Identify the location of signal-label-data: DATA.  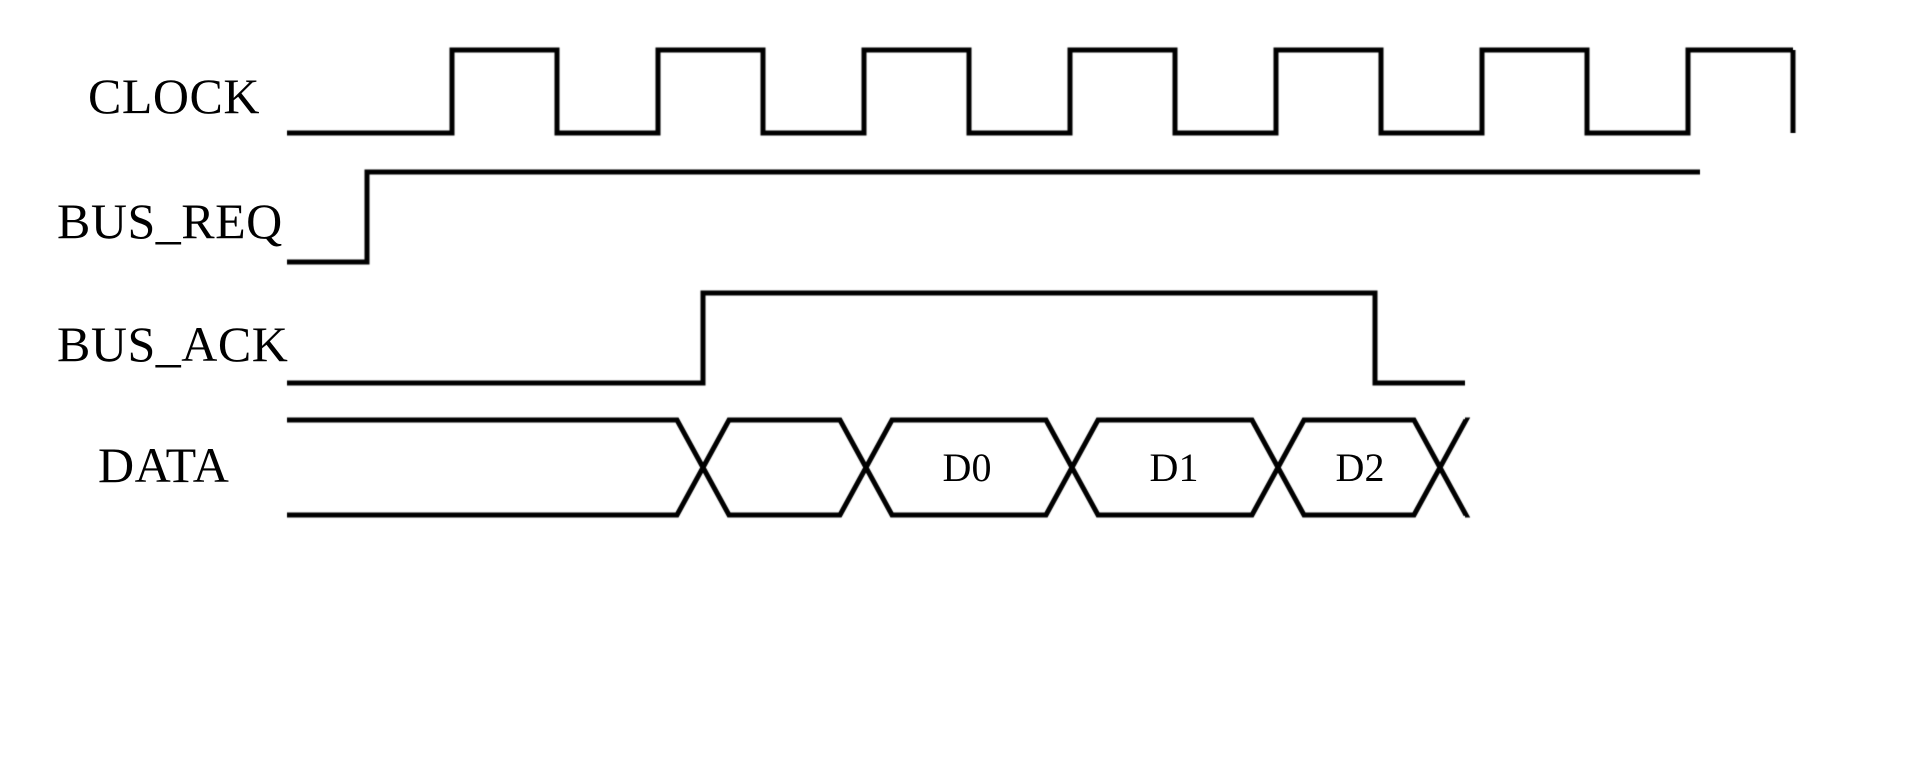
(164, 465).